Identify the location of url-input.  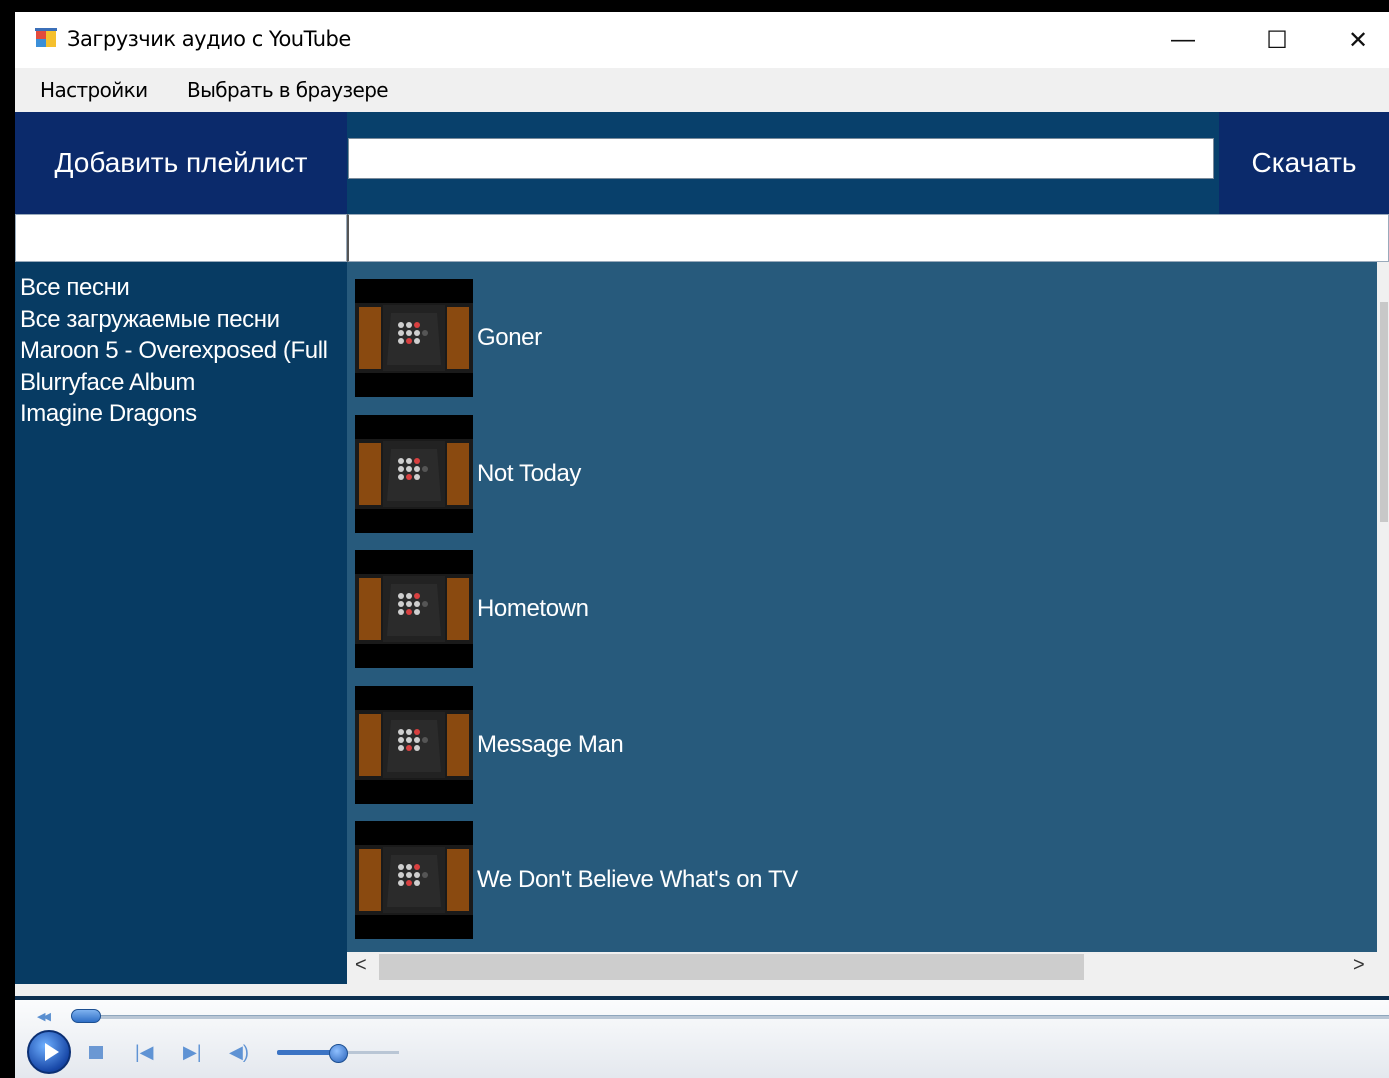
(781, 158).